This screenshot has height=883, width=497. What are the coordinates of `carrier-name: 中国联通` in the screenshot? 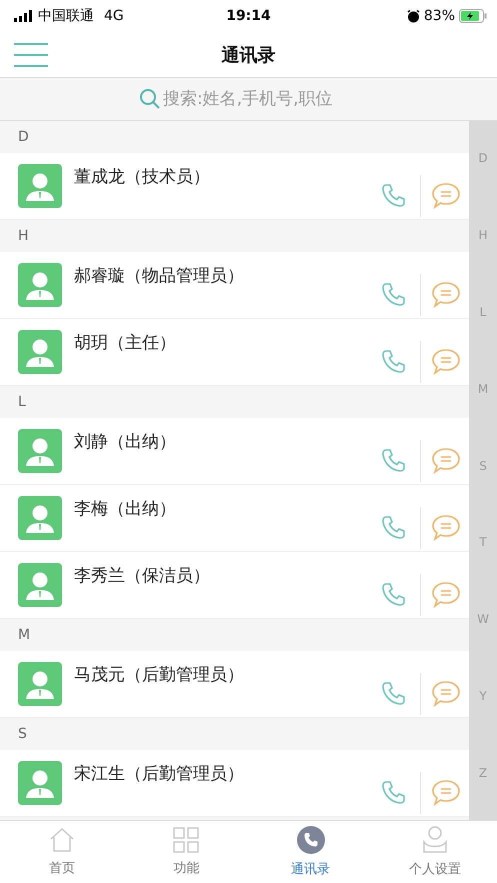 It's located at (66, 16).